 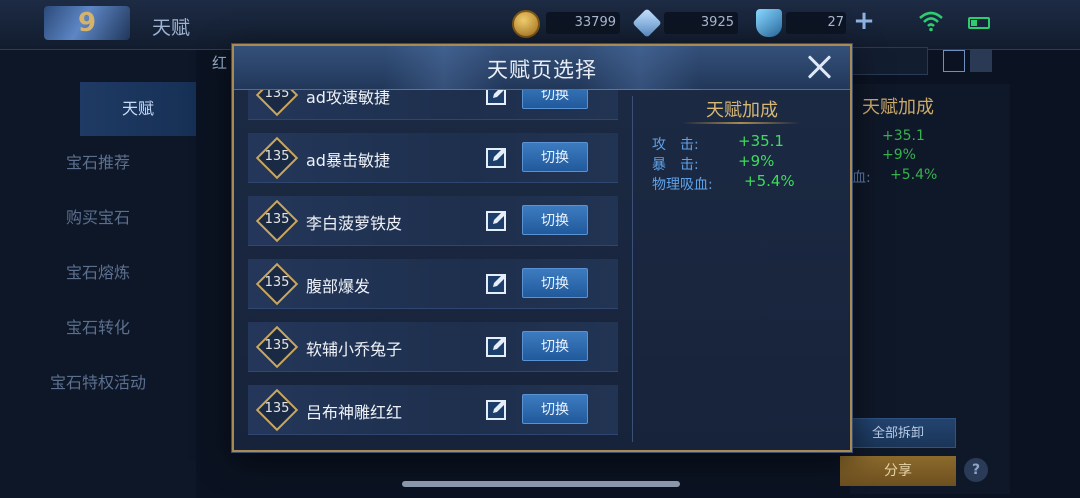 What do you see at coordinates (541, 484) in the screenshot?
I see `home-indicator` at bounding box center [541, 484].